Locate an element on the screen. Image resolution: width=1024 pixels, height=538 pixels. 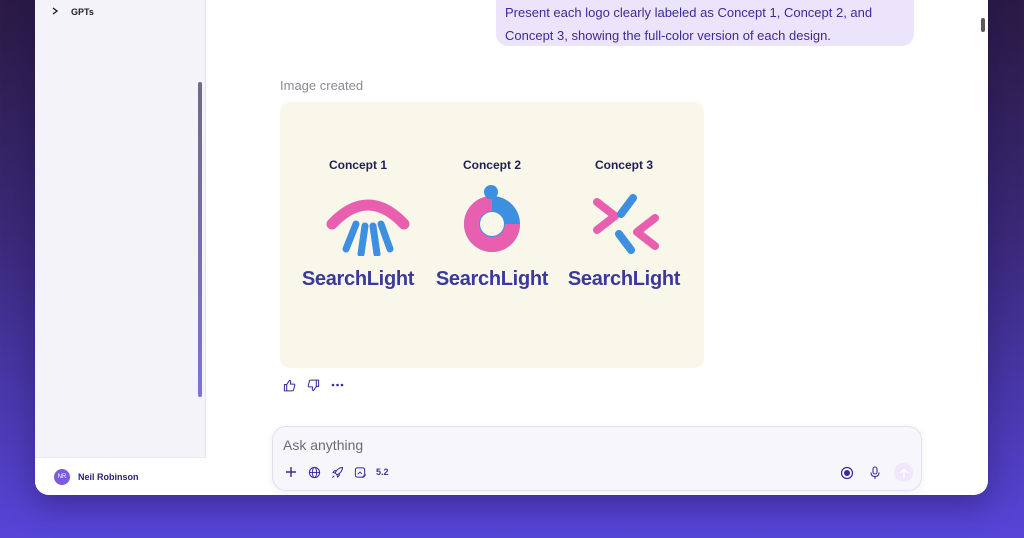
image-edit-icon is located at coordinates (360, 472).